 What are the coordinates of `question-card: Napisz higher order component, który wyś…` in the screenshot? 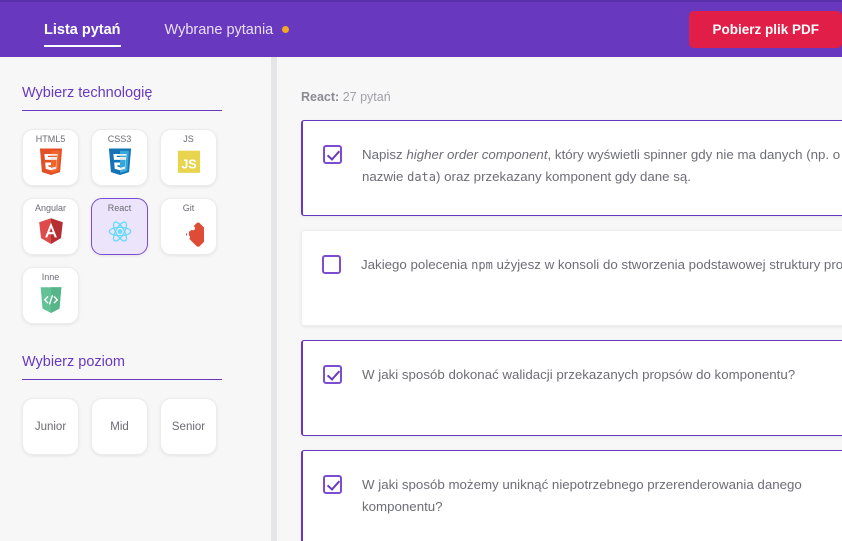 It's located at (571, 168).